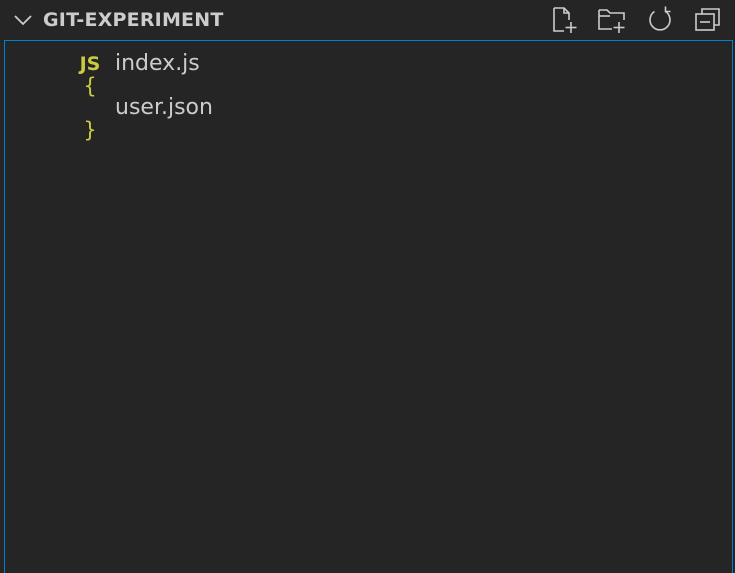 This screenshot has height=573, width=735. I want to click on header-actions, so click(636, 20).